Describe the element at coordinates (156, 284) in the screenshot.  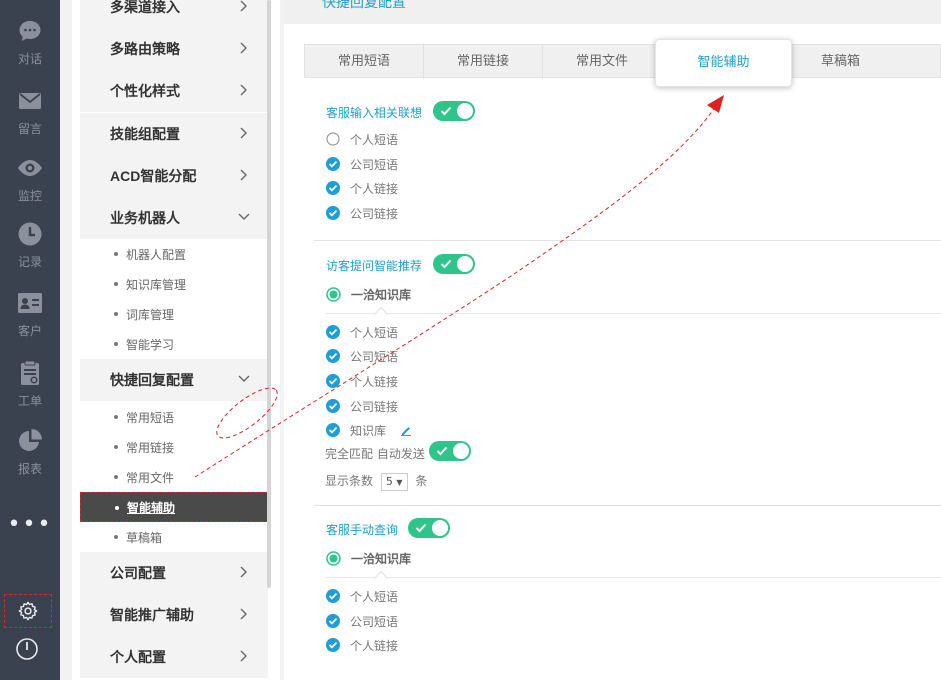
I see `menu-item-label: 知识库管理` at that location.